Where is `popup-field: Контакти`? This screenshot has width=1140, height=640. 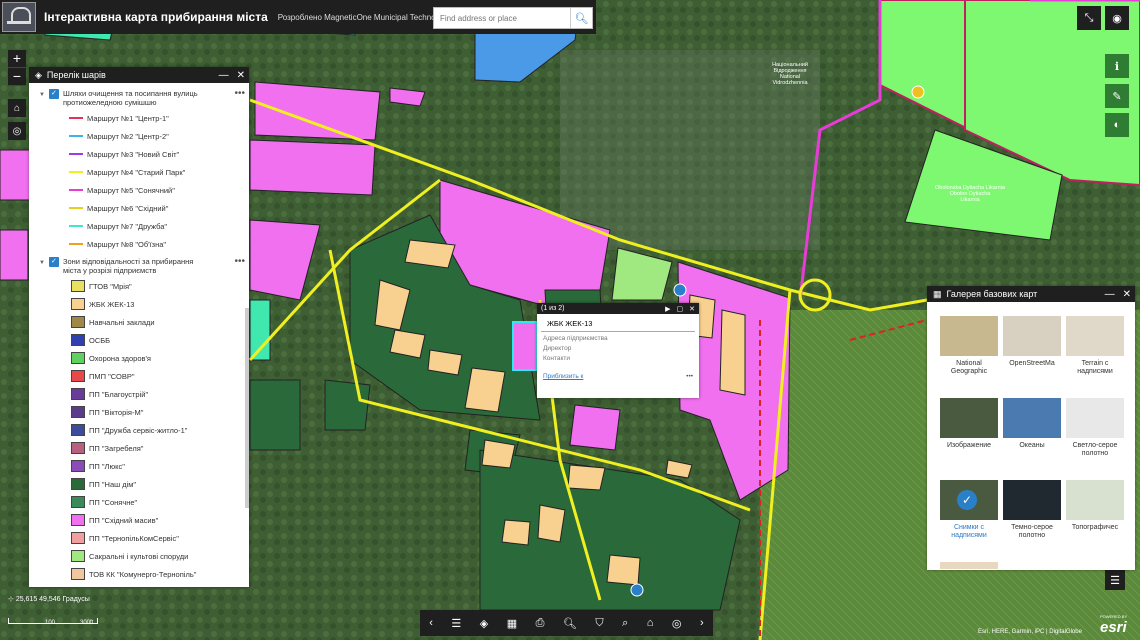 popup-field: Контакти is located at coordinates (557, 358).